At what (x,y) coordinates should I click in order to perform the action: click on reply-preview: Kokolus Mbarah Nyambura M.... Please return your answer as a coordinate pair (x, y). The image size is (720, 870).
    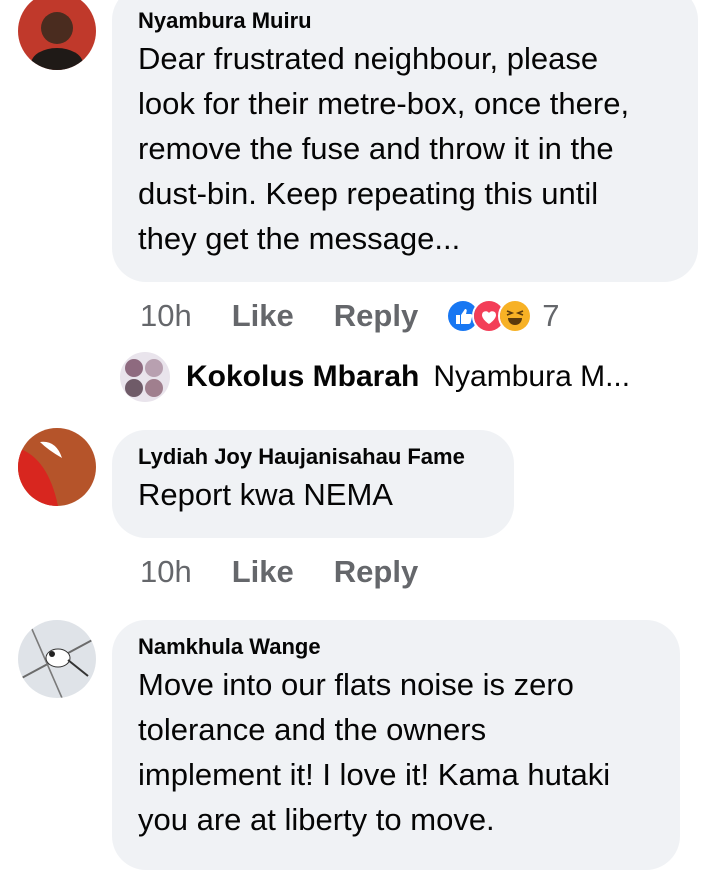
    Looking at the image, I should click on (375, 377).